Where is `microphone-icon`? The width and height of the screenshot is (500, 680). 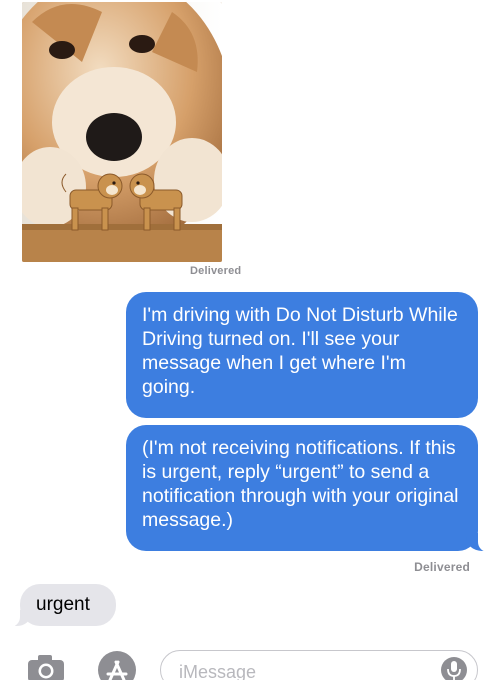 microphone-icon is located at coordinates (454, 670).